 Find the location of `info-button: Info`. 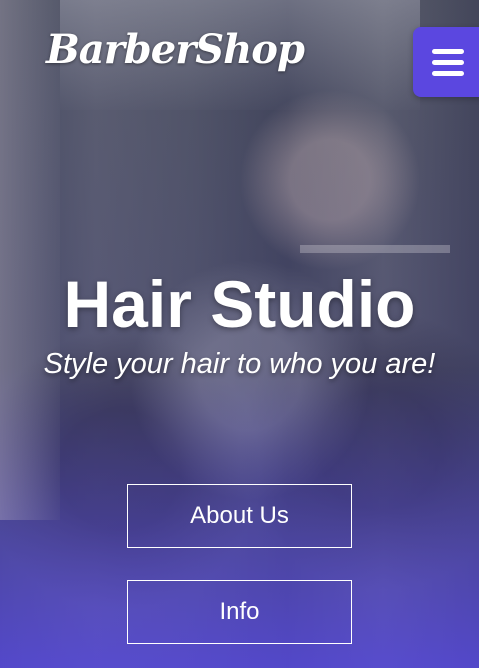

info-button: Info is located at coordinates (239, 612).